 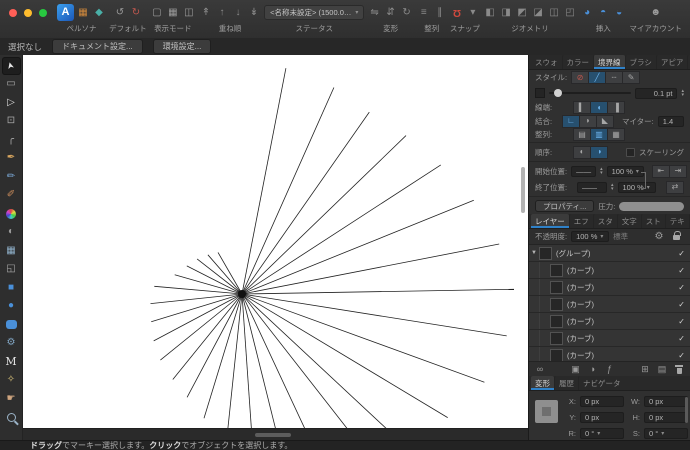 What do you see at coordinates (473, 12) in the screenshot?
I see `snapping-options-chevron-icon: ▾` at bounding box center [473, 12].